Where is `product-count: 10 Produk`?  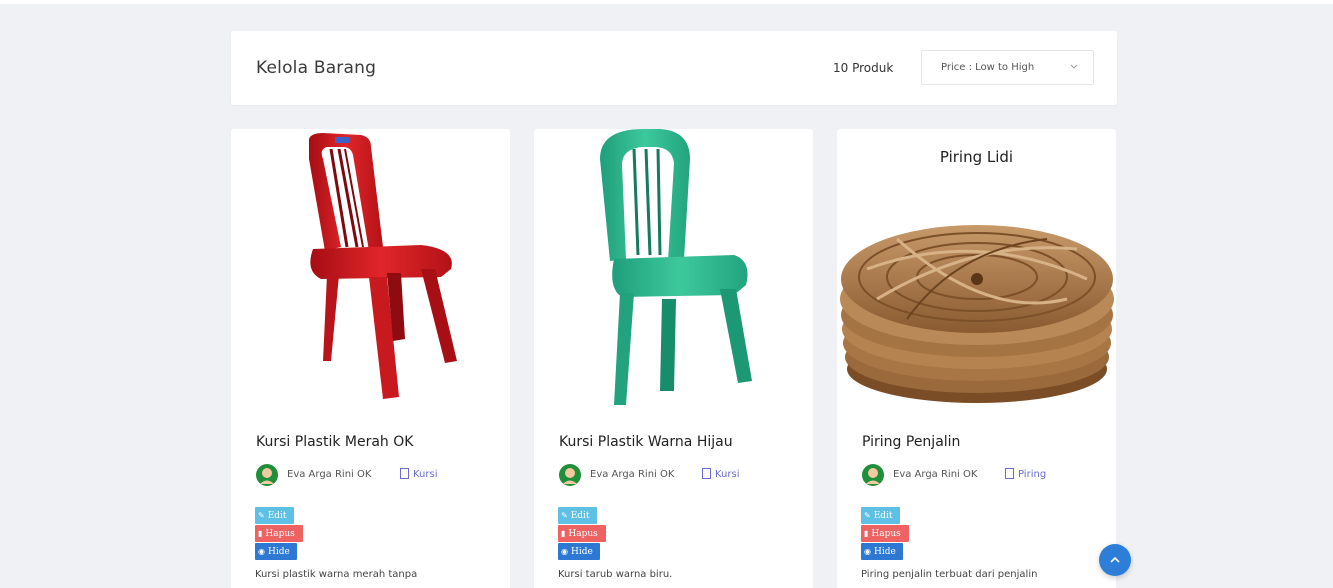 product-count: 10 Produk is located at coordinates (863, 68).